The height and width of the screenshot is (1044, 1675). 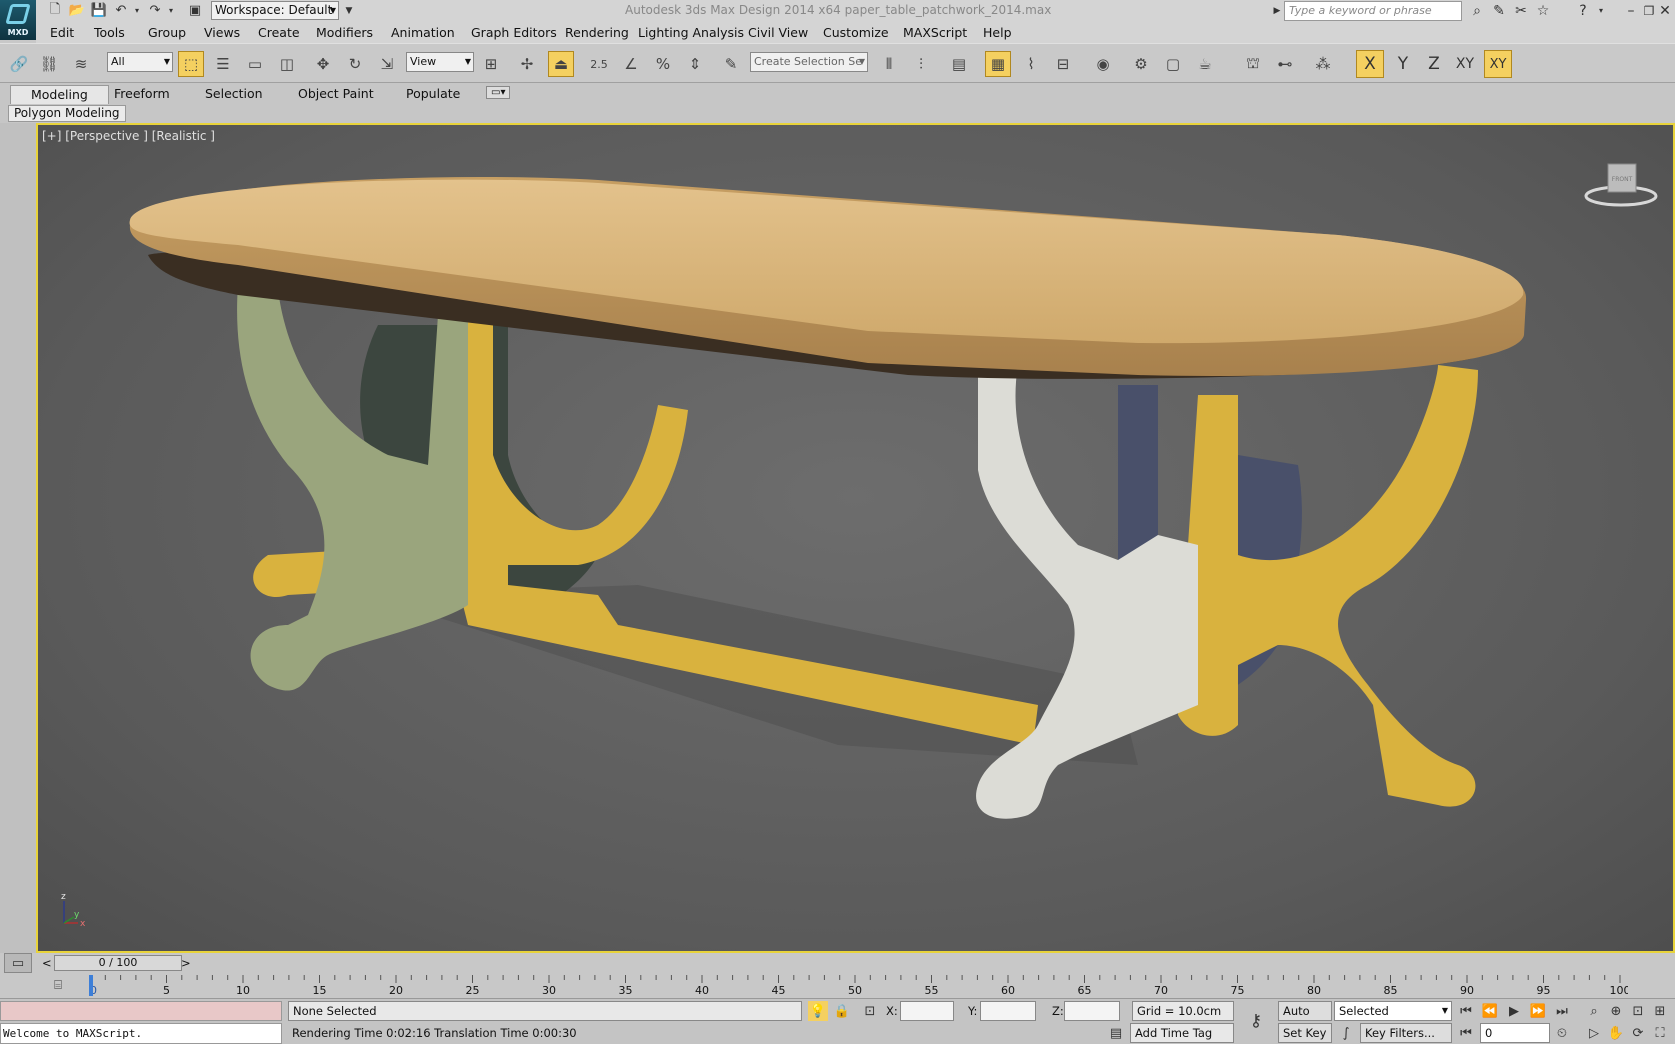 What do you see at coordinates (1616, 1011) in the screenshot?
I see `zoom-all-icon: ⊕` at bounding box center [1616, 1011].